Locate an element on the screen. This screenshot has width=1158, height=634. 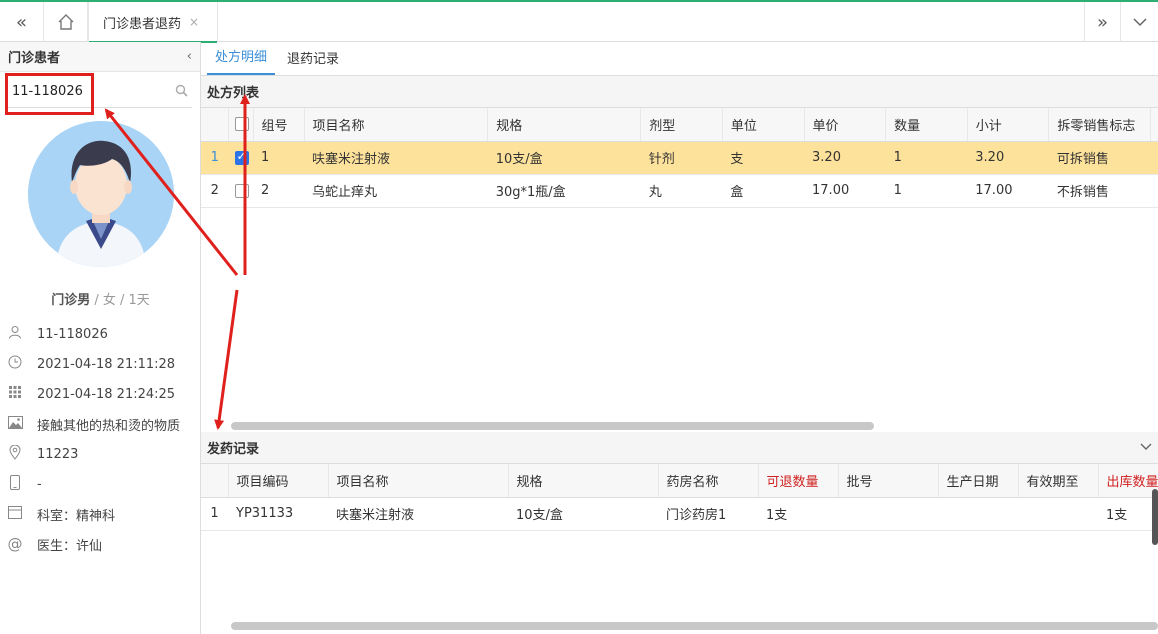
cell: 2 is located at coordinates (279, 191).